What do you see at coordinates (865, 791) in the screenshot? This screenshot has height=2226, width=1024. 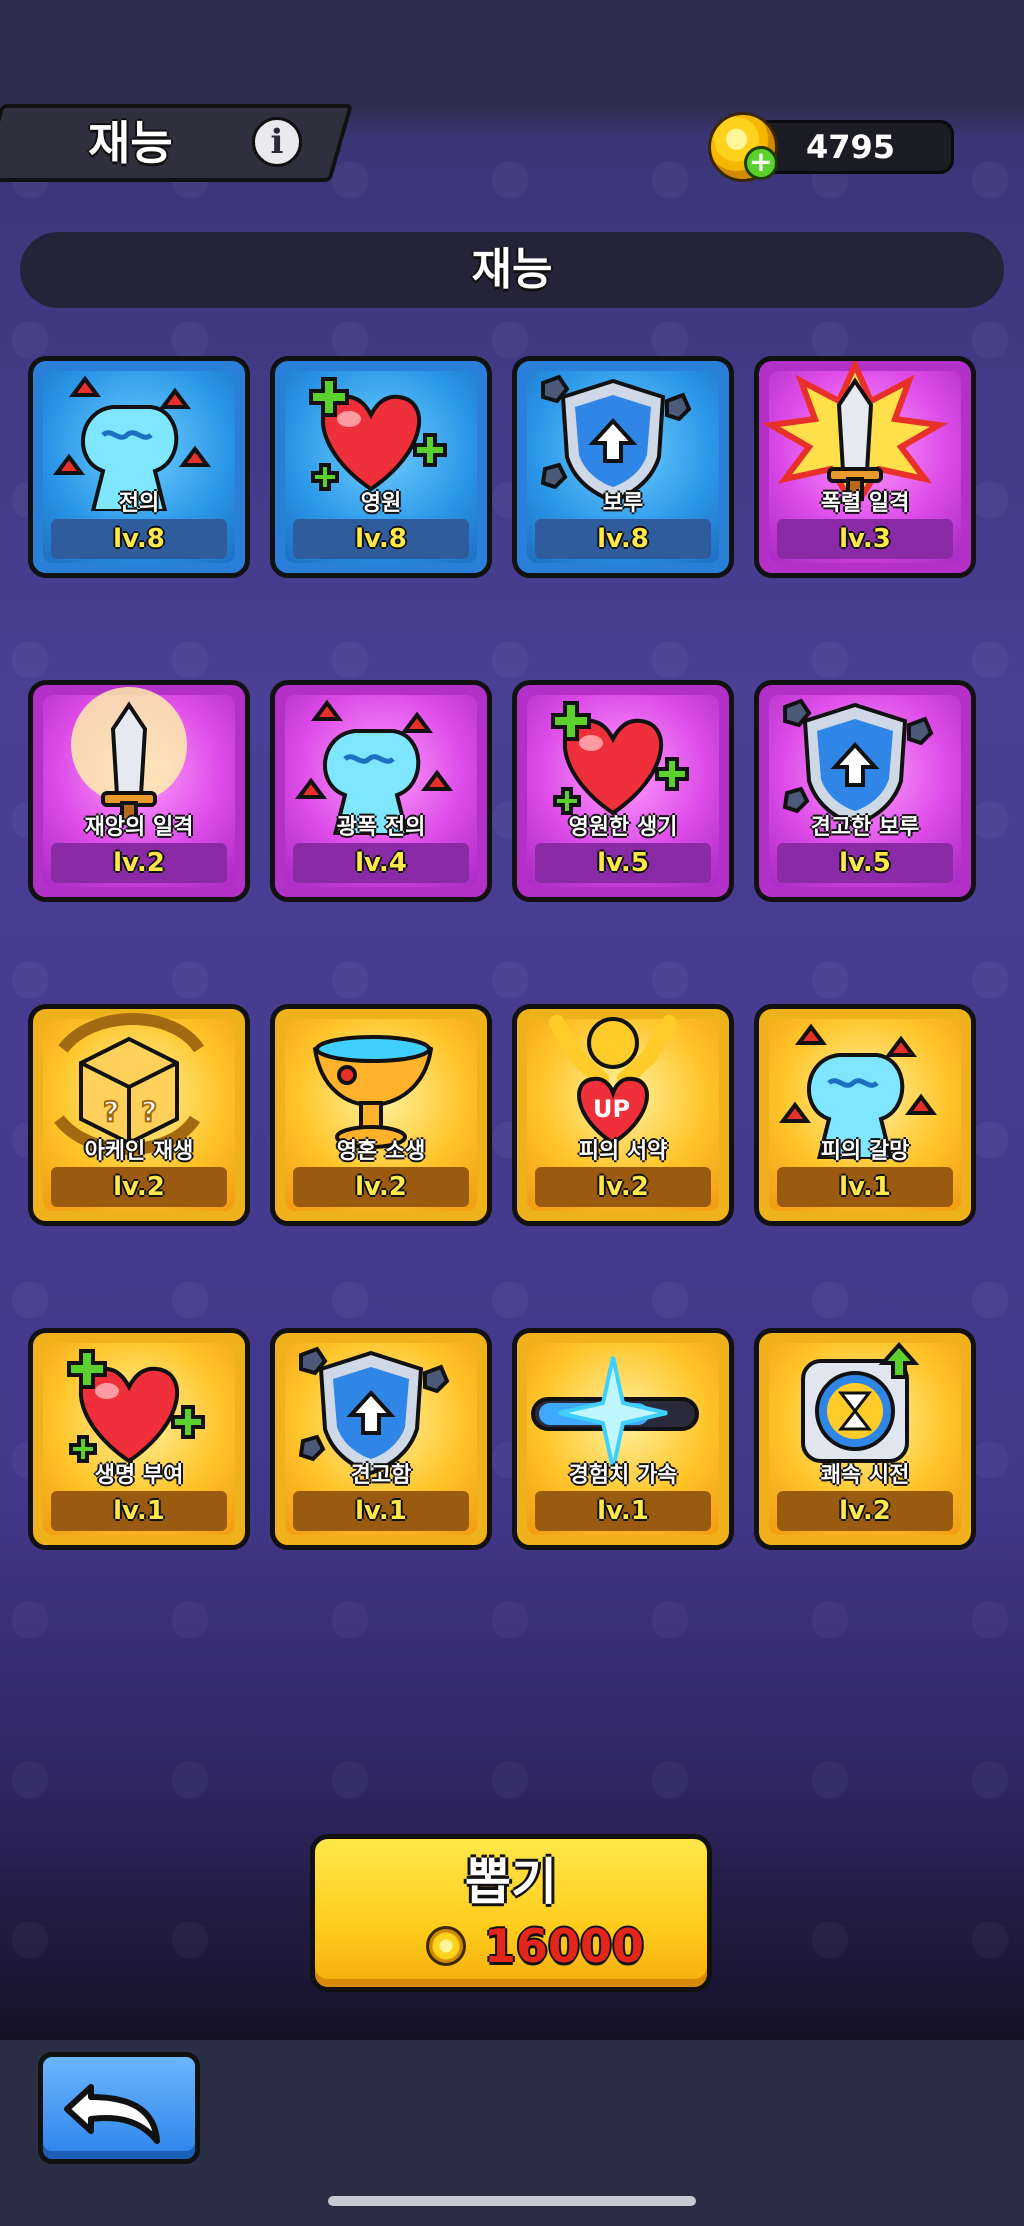 I see `talent-card: 견고한 보루 lv.5` at bounding box center [865, 791].